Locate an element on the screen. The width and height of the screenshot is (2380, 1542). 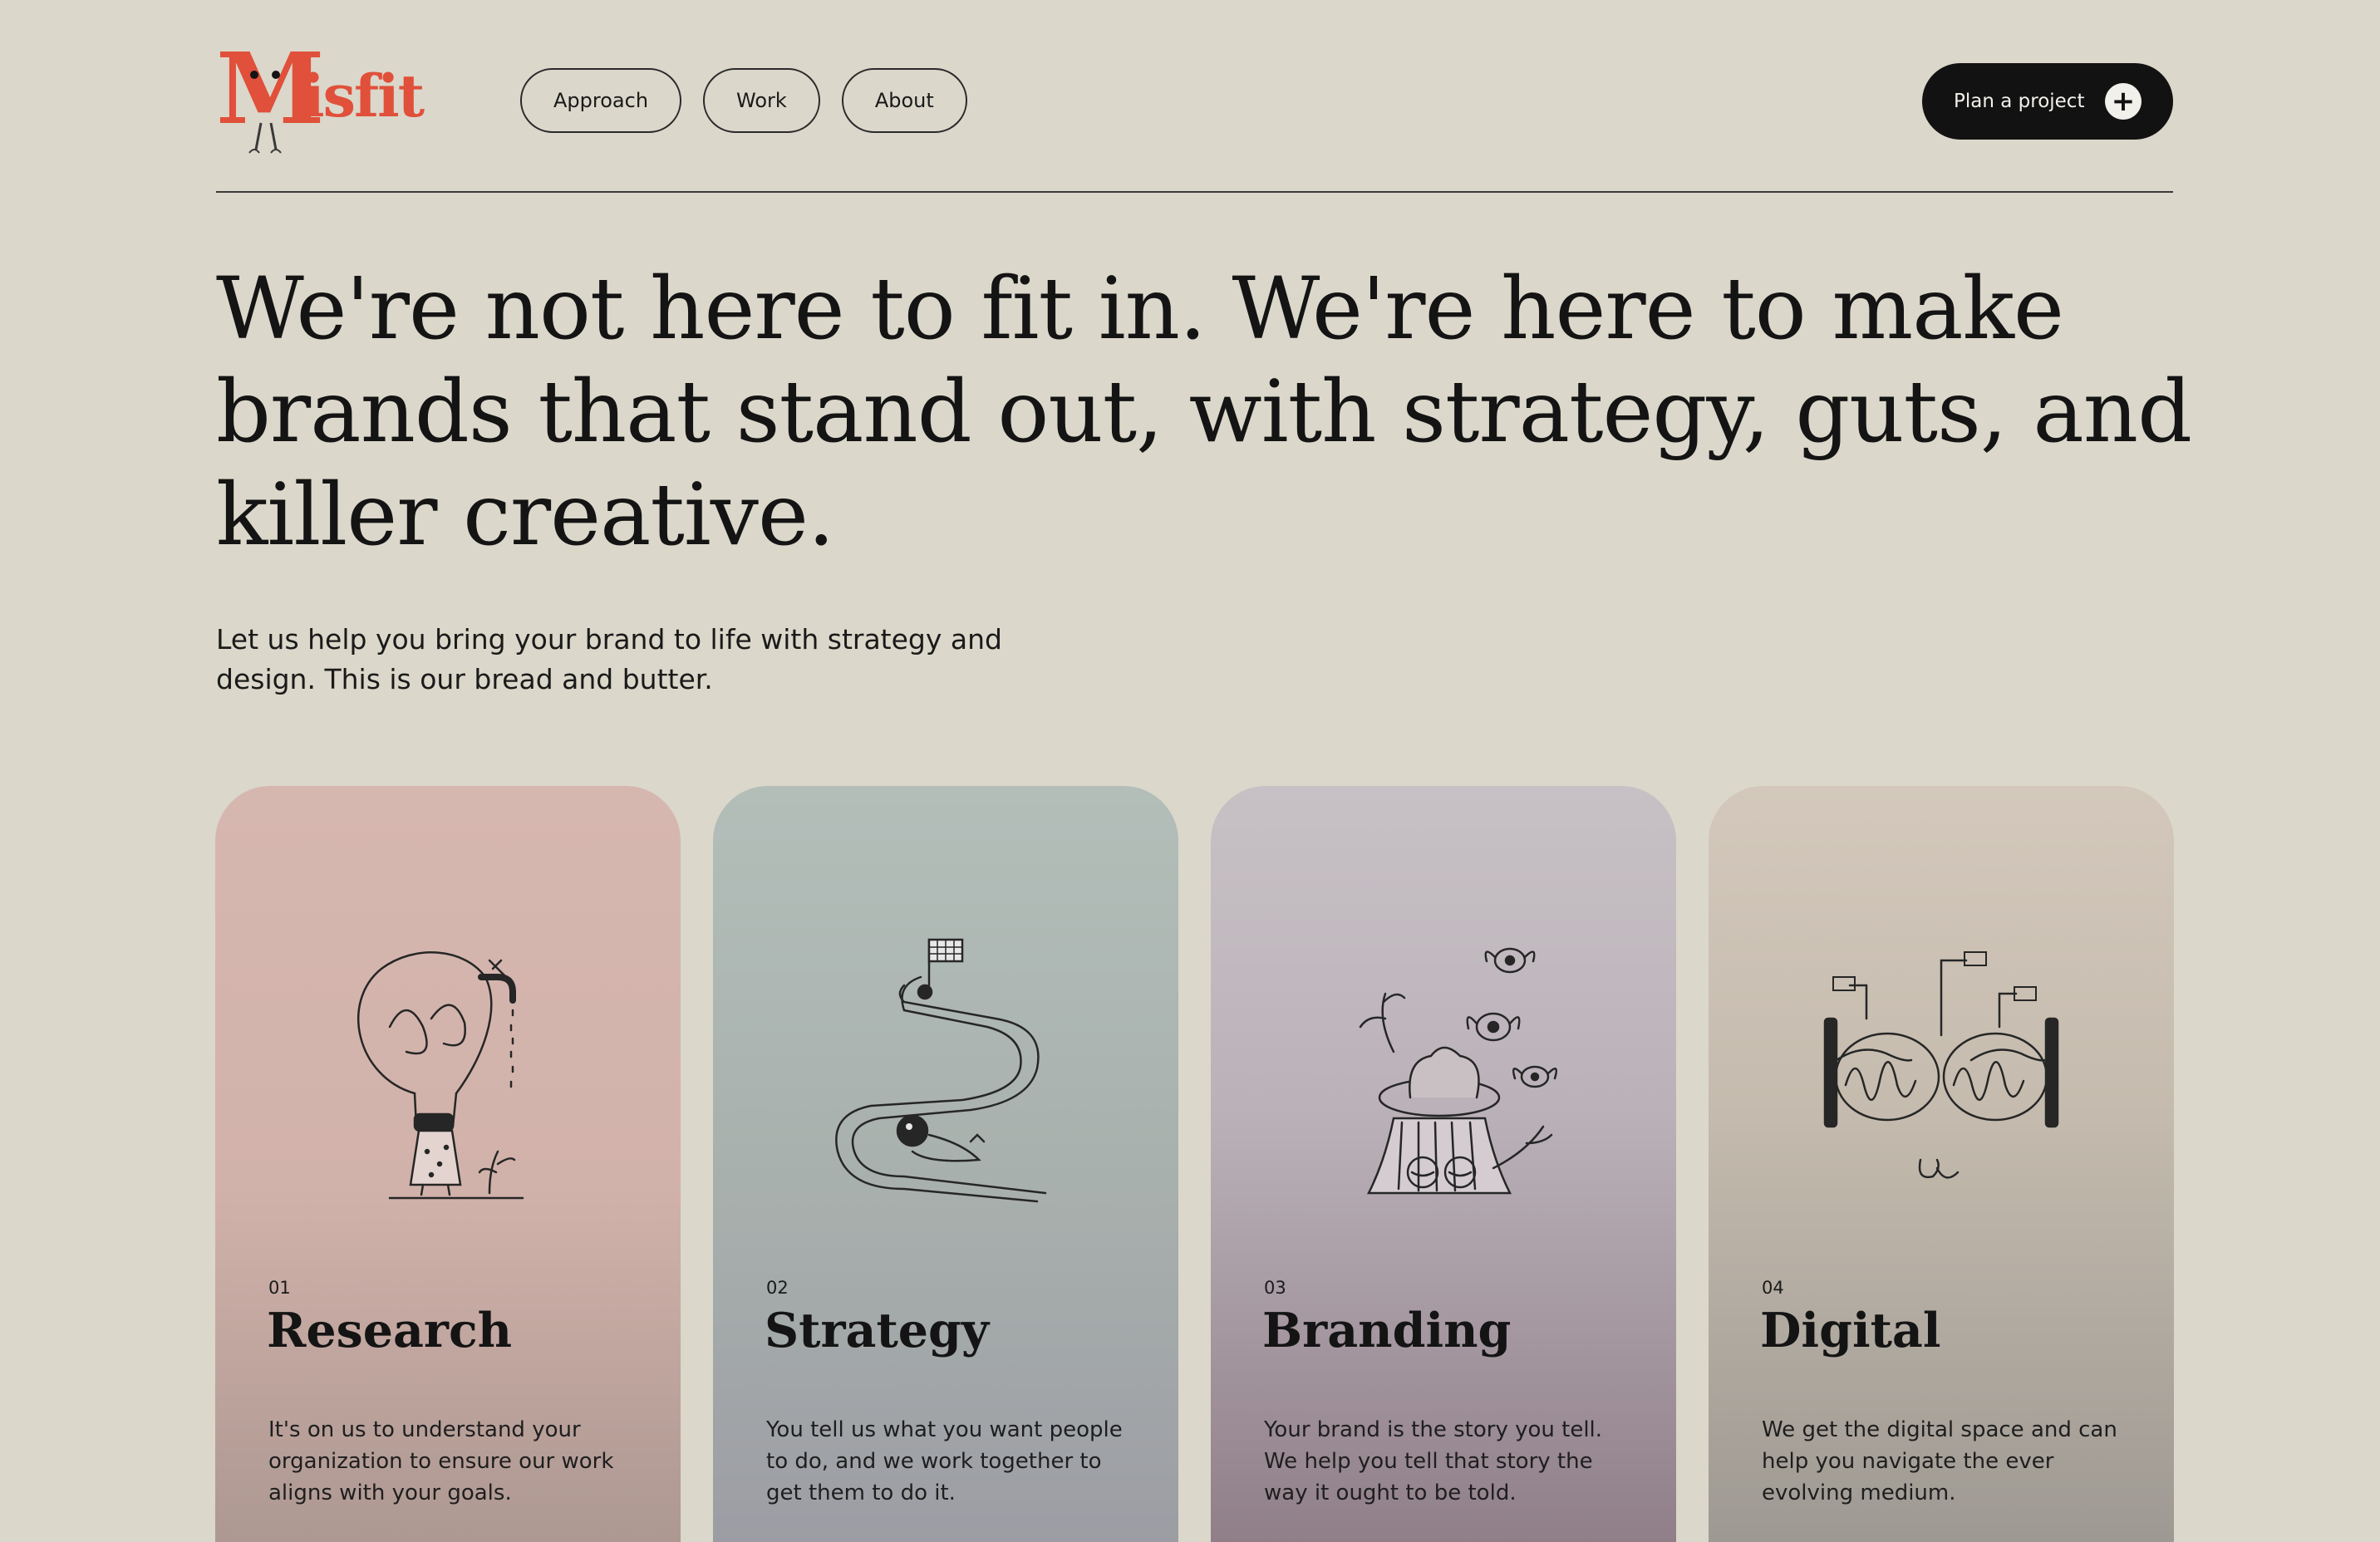
winding-road-flag-illustration is located at coordinates (941, 1070).